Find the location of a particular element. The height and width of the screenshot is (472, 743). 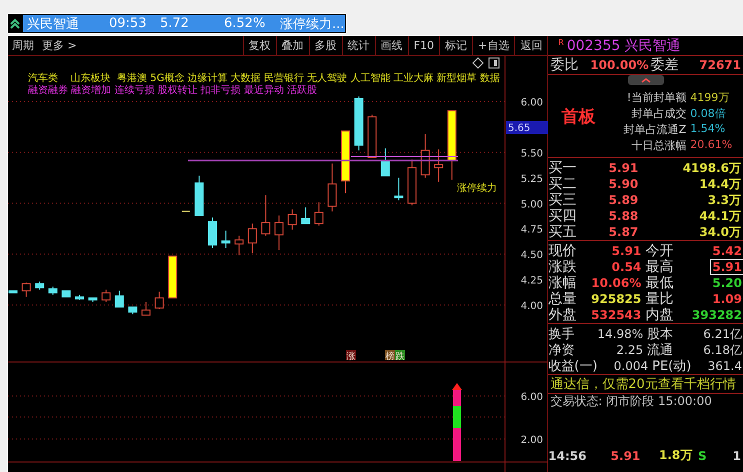

field-label: 委差 is located at coordinates (664, 65).